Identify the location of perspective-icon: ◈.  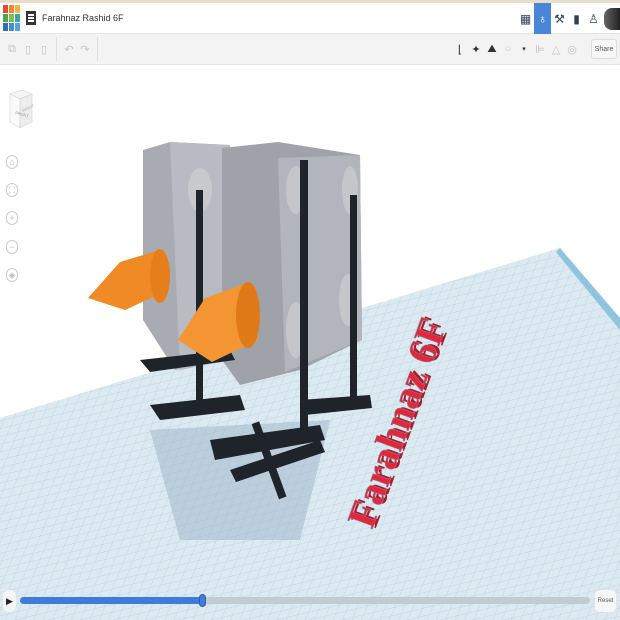
(12, 275).